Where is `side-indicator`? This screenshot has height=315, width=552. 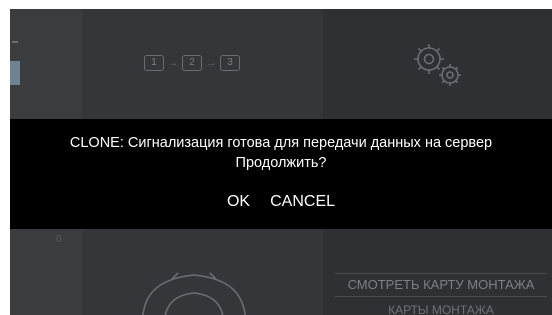 side-indicator is located at coordinates (15, 73).